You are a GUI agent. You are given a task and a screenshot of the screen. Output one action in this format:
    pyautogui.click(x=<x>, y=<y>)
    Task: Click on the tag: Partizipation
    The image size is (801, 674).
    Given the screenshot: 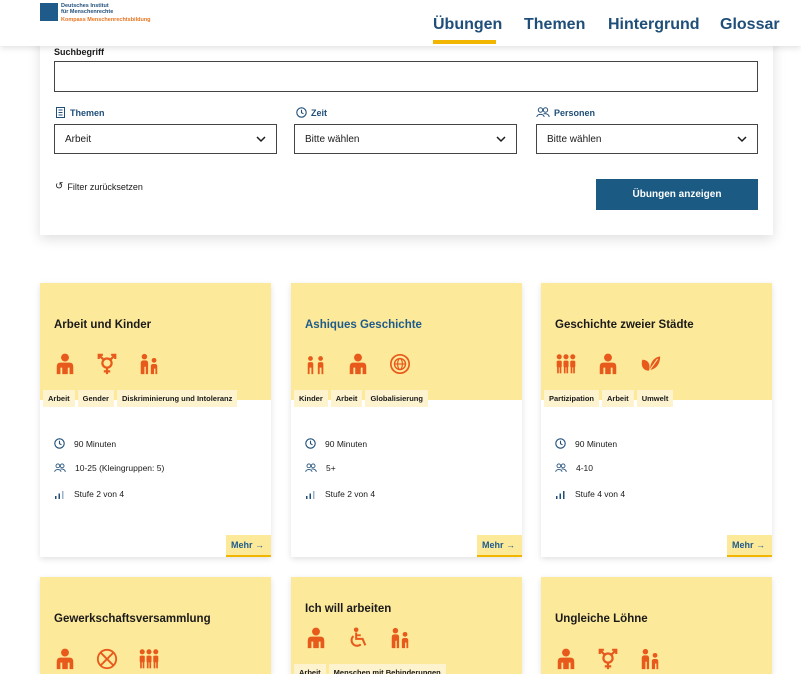 What is the action you would take?
    pyautogui.click(x=572, y=398)
    